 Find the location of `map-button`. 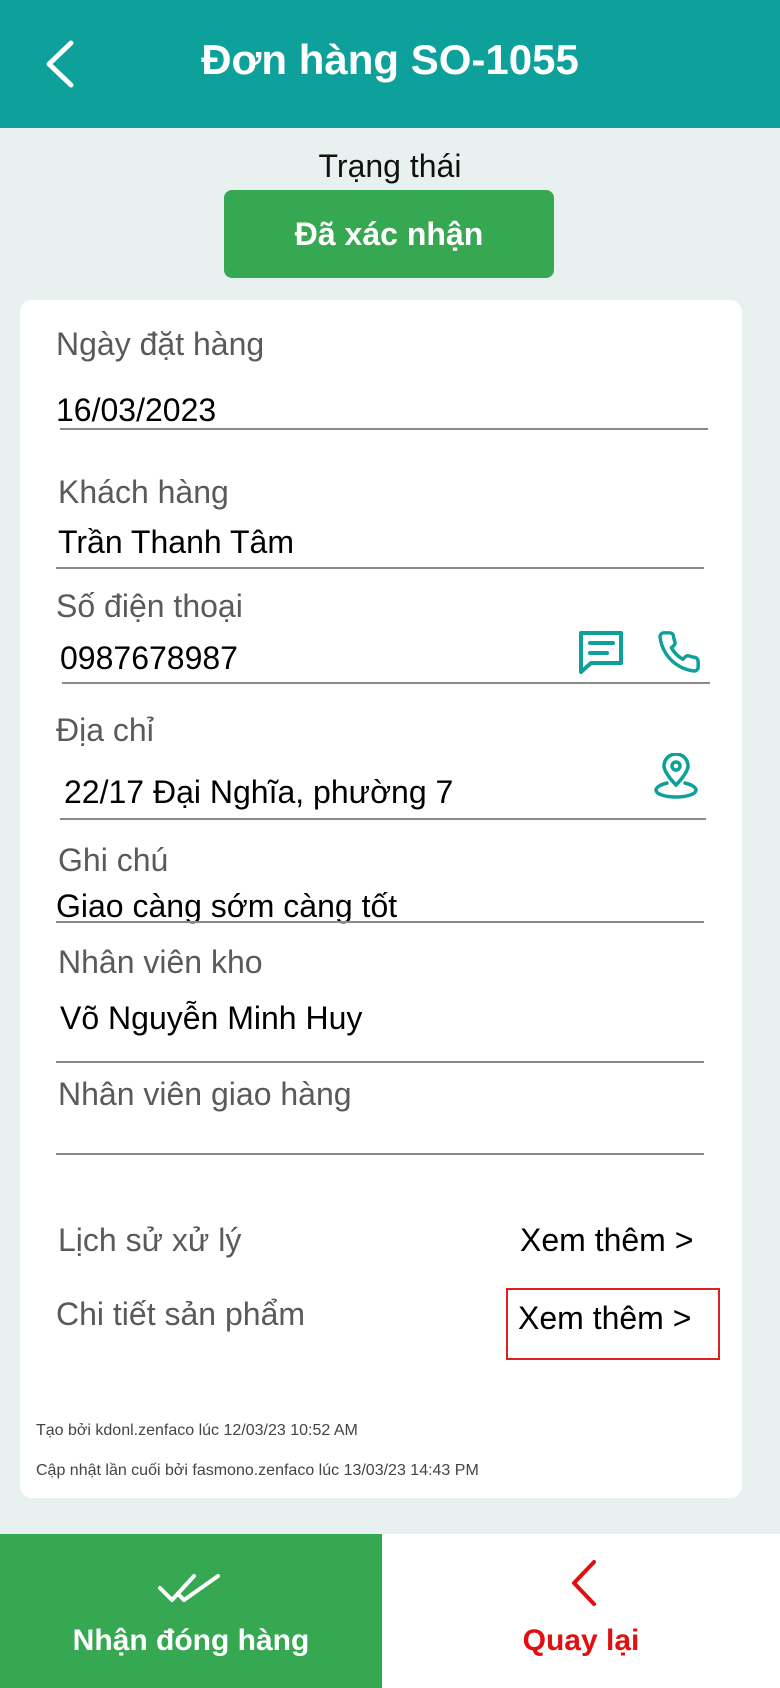

map-button is located at coordinates (676, 776).